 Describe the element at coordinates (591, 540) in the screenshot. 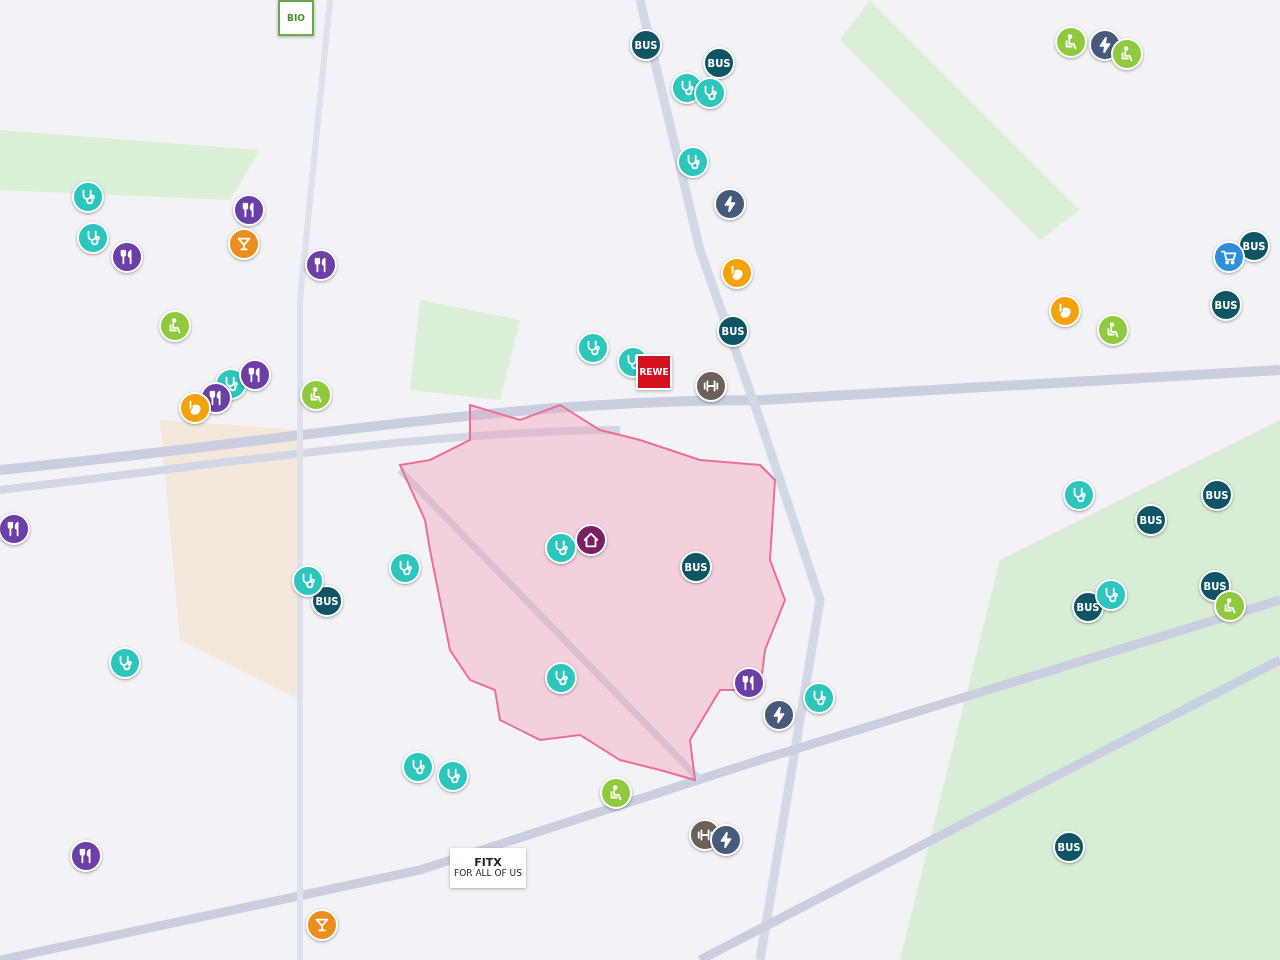

I see `house-icon` at that location.